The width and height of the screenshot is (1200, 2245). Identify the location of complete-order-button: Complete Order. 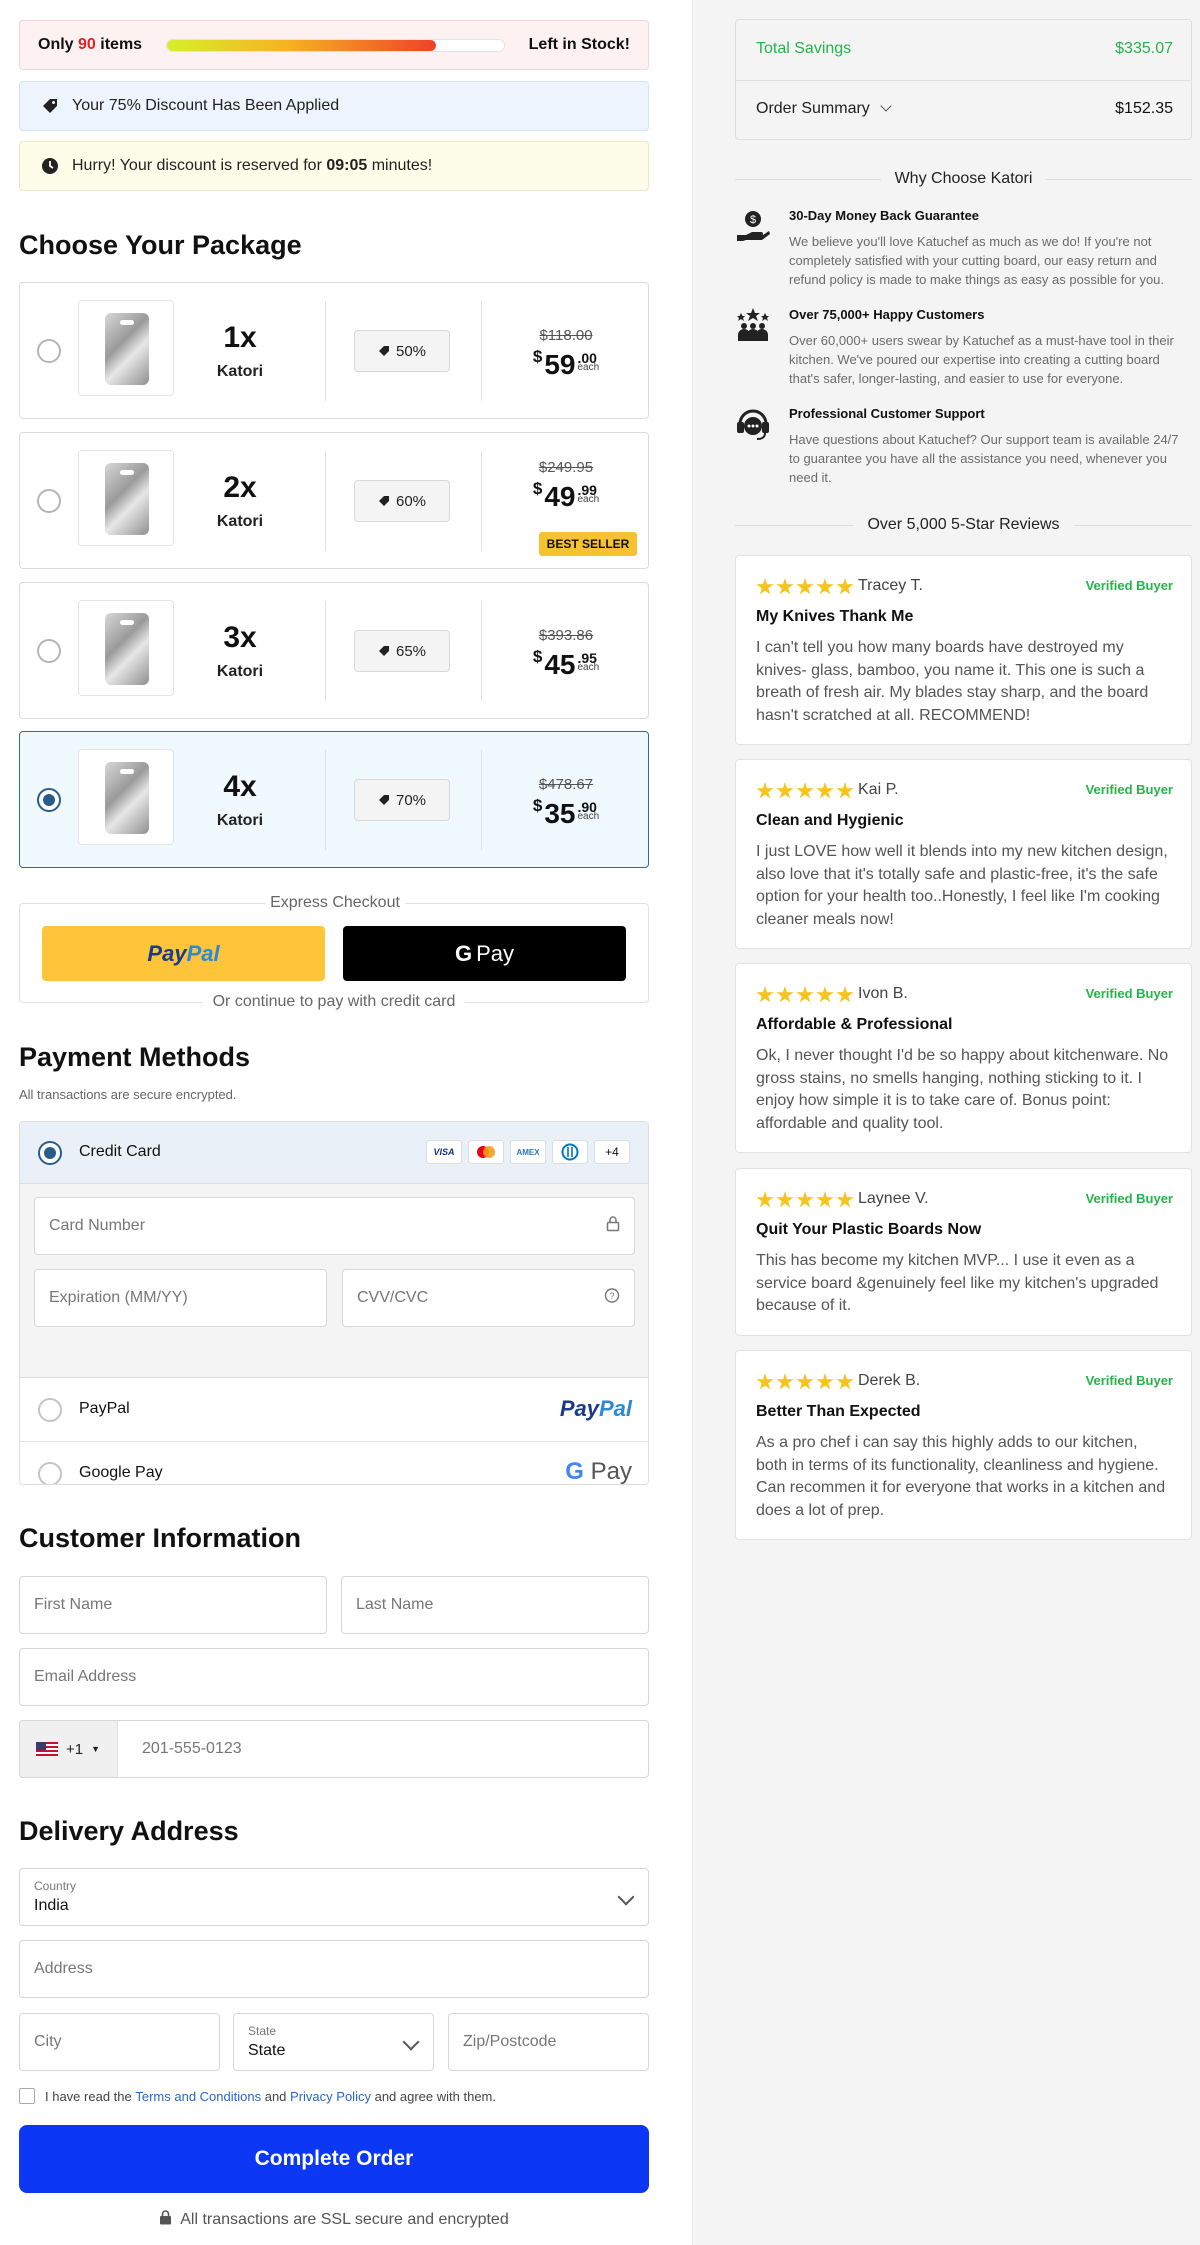
(334, 2159).